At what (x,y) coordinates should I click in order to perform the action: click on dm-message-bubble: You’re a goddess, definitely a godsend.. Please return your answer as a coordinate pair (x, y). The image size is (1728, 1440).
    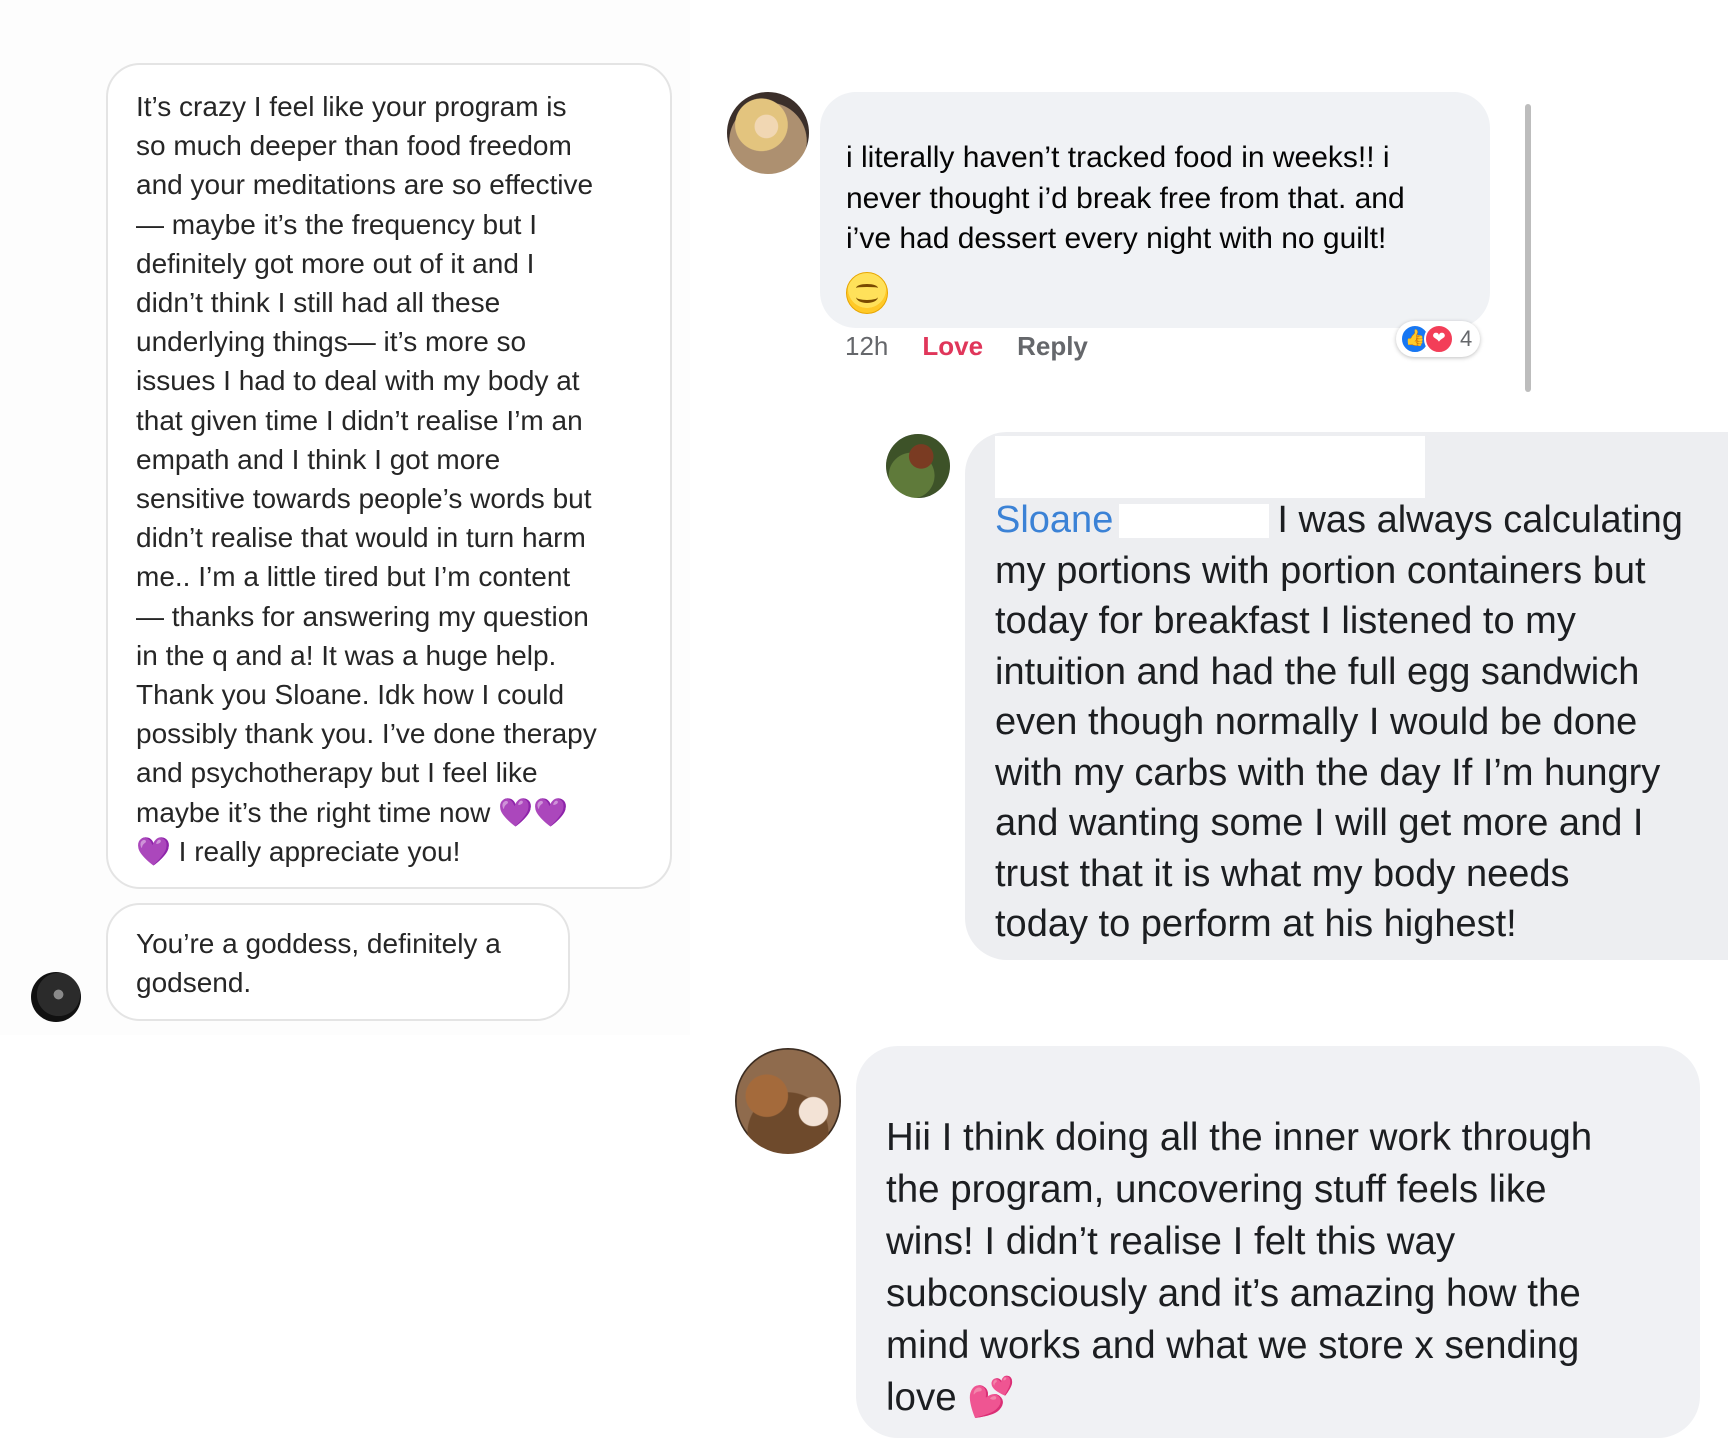
    Looking at the image, I should click on (338, 962).